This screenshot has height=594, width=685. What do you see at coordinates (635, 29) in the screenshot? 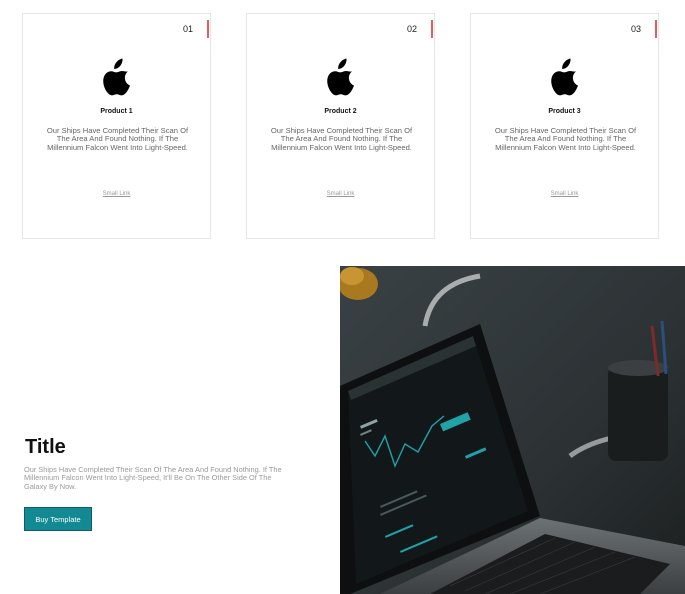
I see `card-number: 03` at bounding box center [635, 29].